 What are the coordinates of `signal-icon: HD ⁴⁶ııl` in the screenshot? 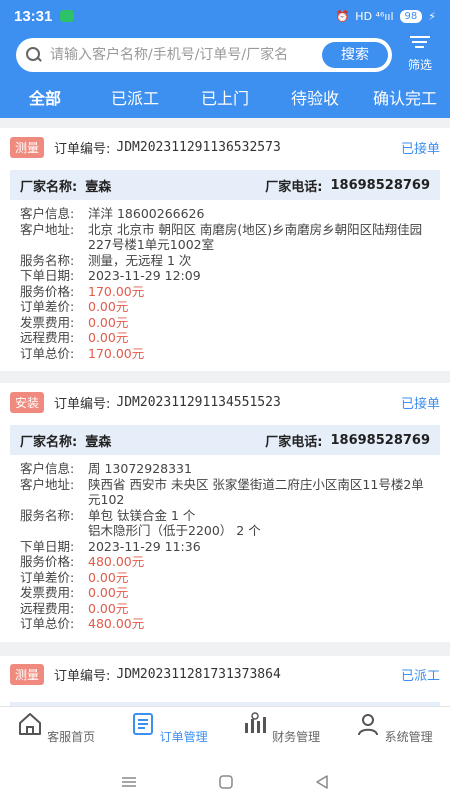 It's located at (374, 16).